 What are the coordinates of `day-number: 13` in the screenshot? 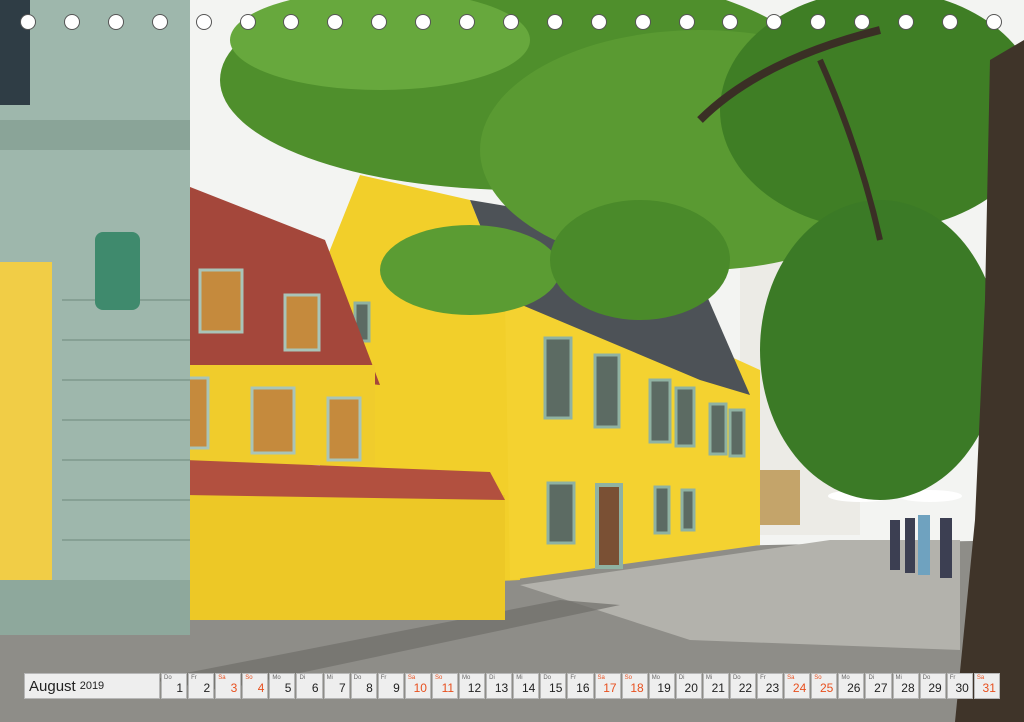 It's located at (501, 688).